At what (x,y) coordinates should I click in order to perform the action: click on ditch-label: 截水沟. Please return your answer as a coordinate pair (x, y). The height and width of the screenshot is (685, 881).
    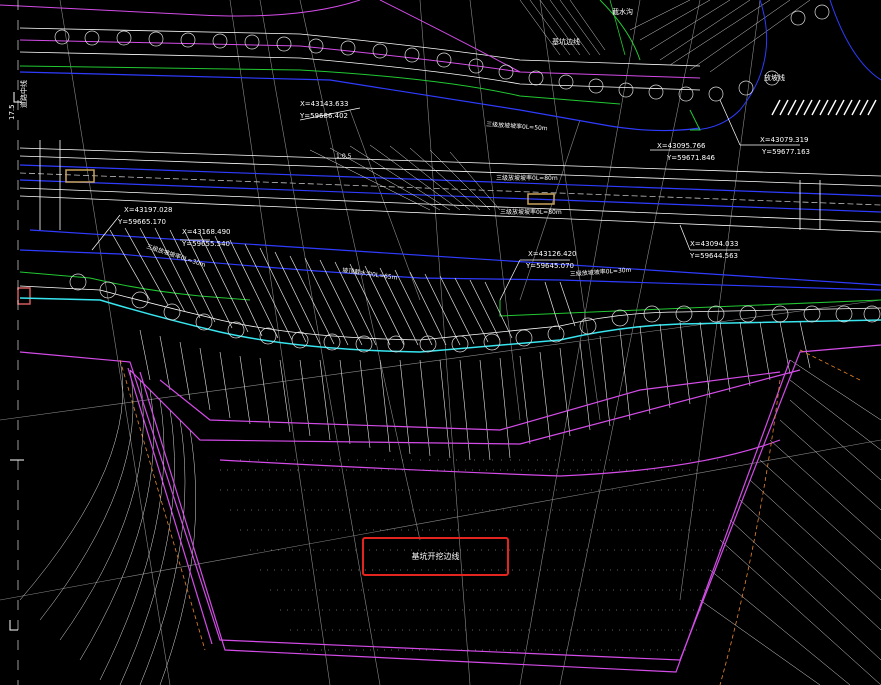
    Looking at the image, I should click on (622, 11).